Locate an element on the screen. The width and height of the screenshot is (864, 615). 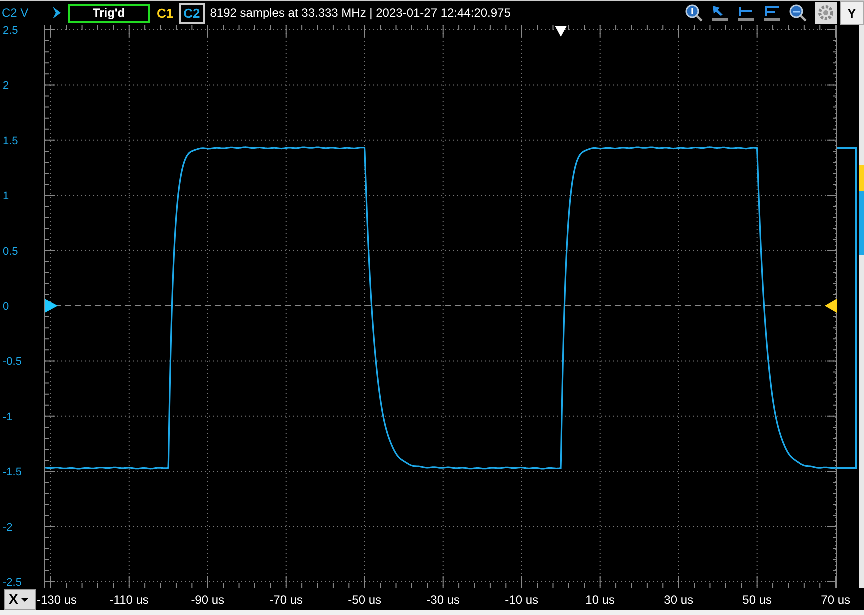
axis-unit-label: C2 V is located at coordinates (15, 13).